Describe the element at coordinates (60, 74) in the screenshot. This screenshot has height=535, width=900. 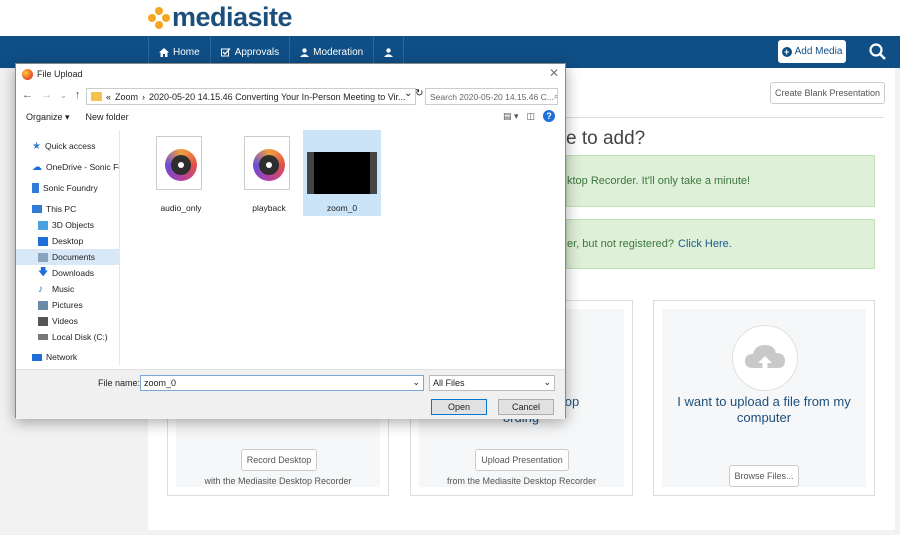
I see `dialog-title: File Upload` at that location.